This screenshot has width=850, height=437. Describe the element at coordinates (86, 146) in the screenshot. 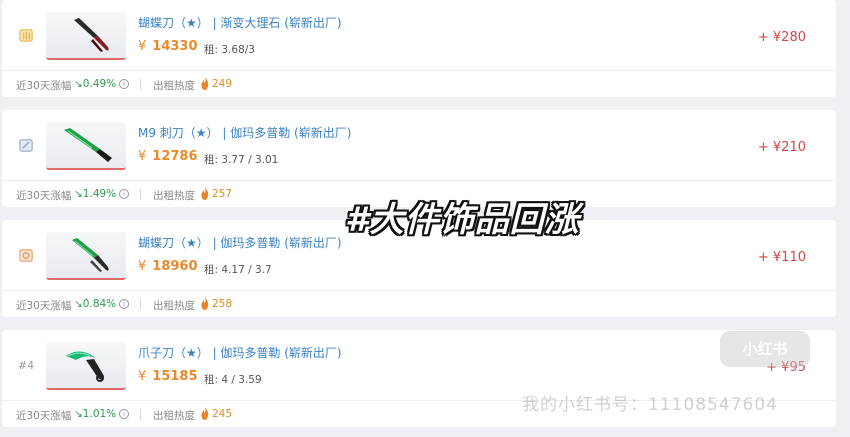

I see `m9-bayonet-gamma-doppler-icon` at that location.